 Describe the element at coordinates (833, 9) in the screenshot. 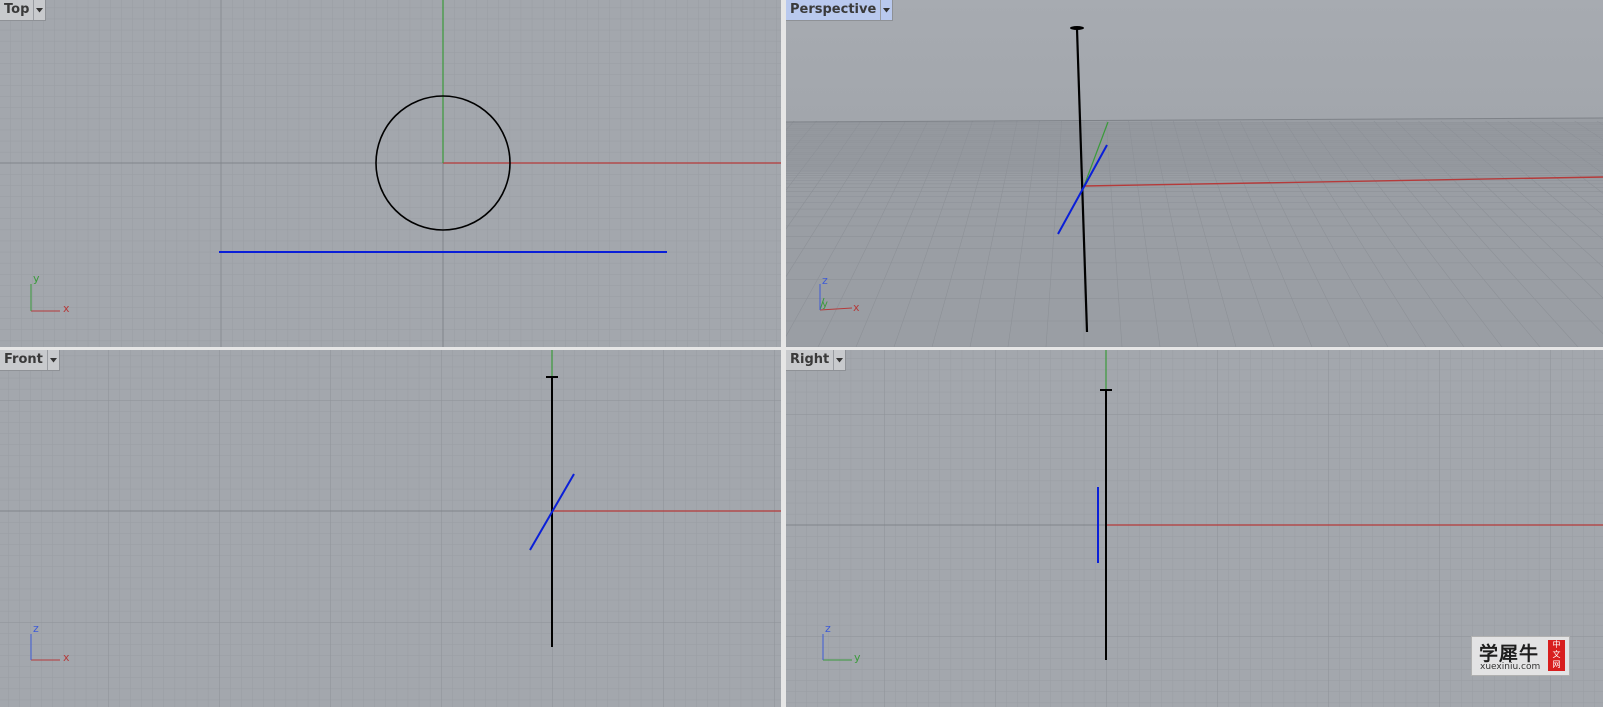

I see `viewport-title: Perspective` at that location.